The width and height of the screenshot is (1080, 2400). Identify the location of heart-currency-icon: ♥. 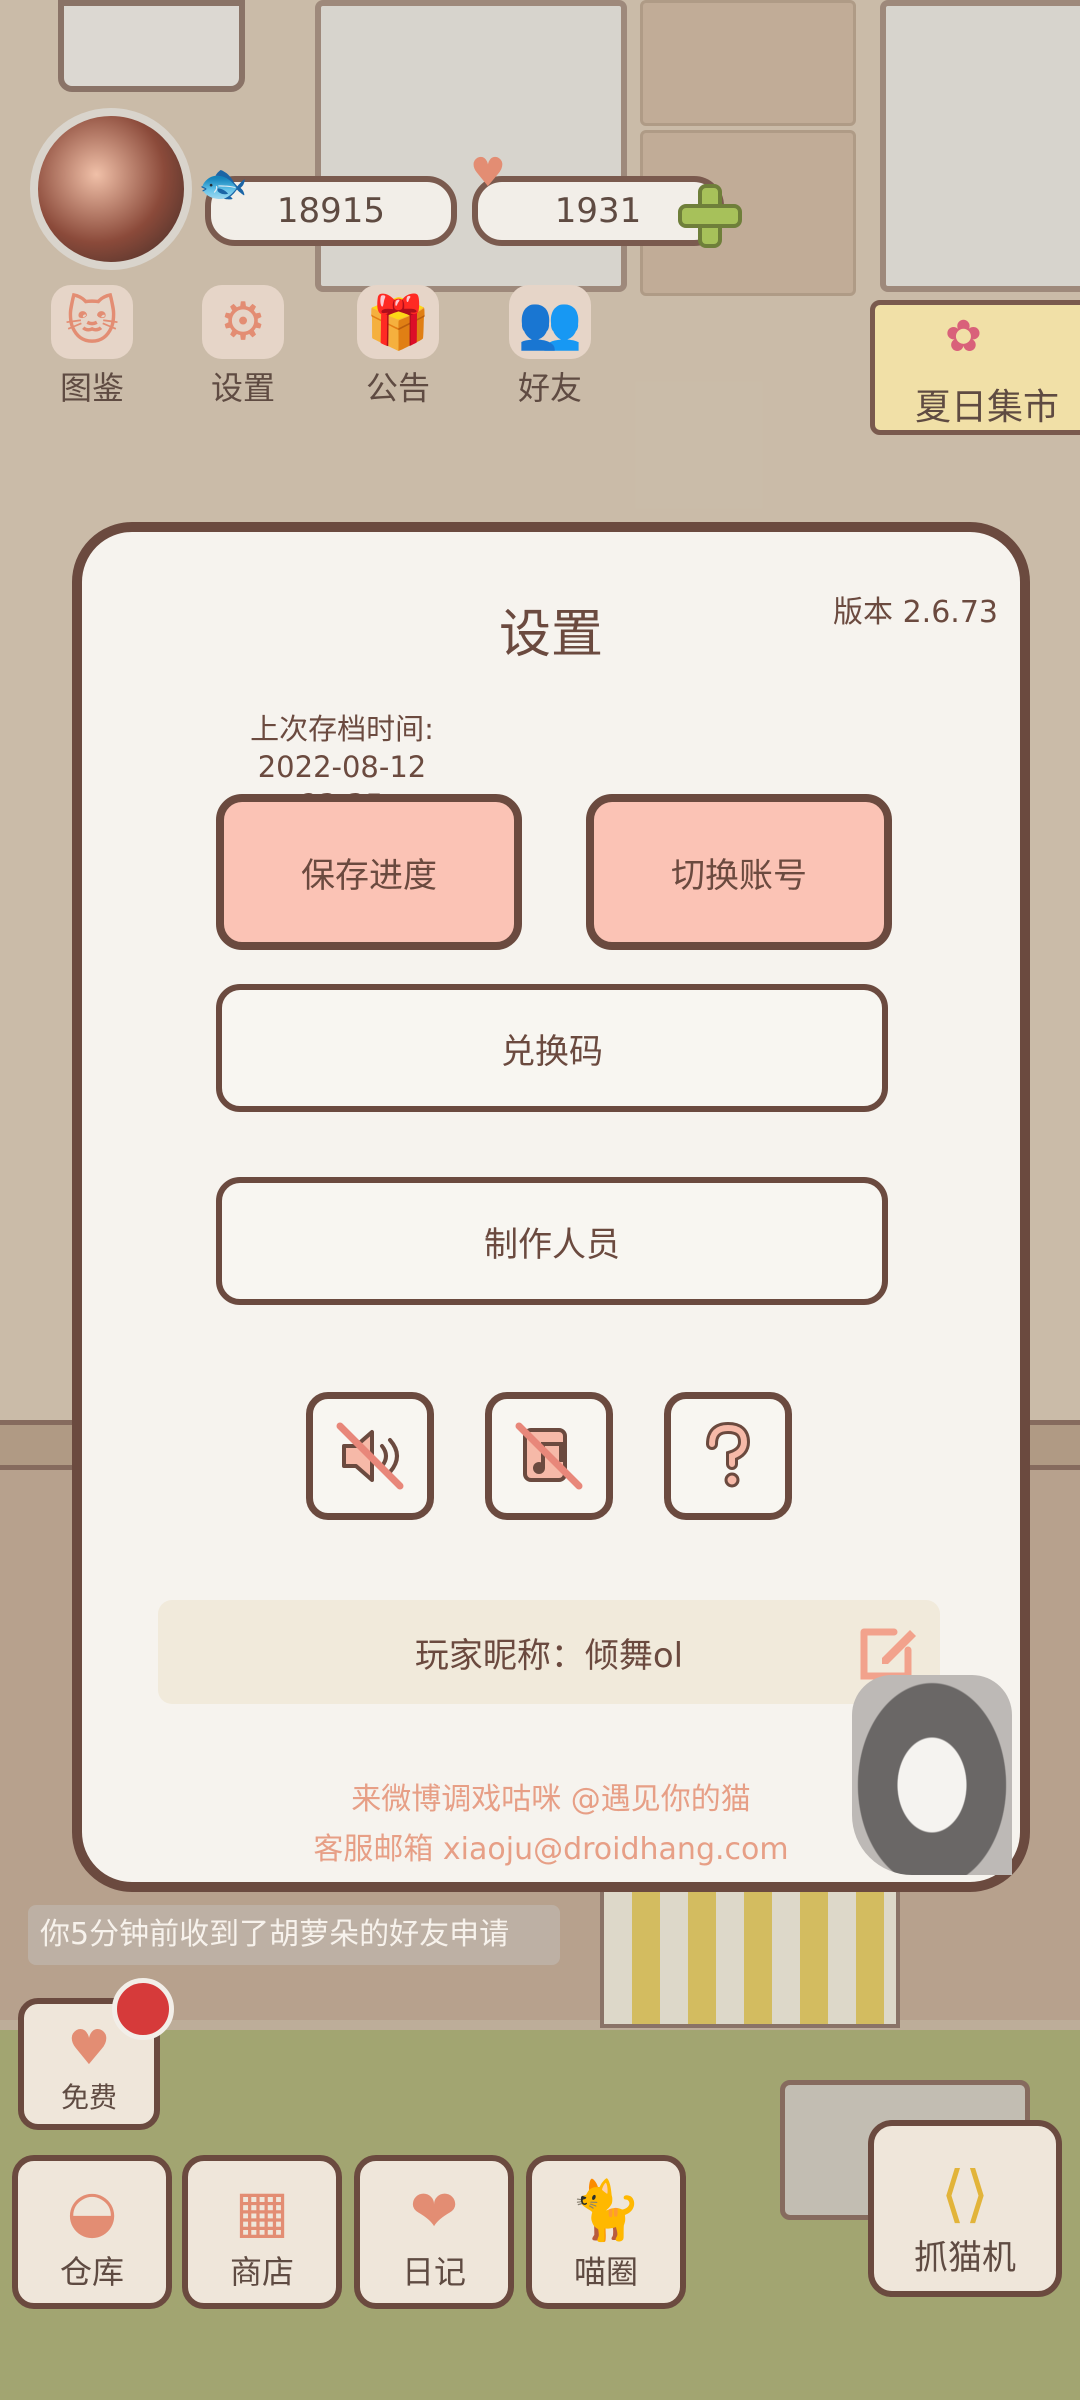
(488, 173).